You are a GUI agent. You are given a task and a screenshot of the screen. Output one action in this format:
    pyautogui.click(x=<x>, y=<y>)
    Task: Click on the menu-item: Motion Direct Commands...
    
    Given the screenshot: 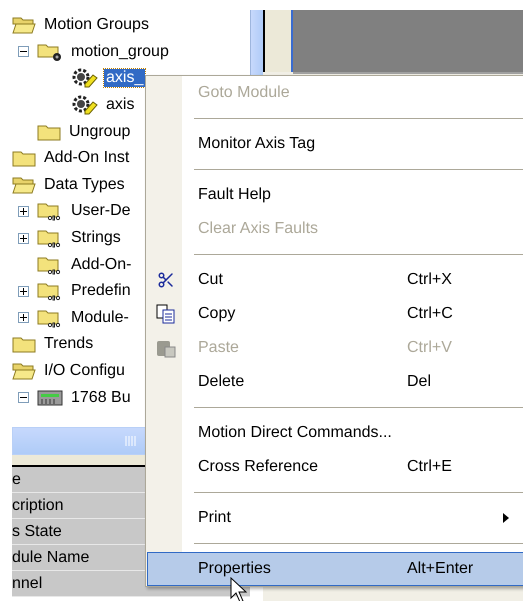 What is the action you would take?
    pyautogui.click(x=335, y=433)
    